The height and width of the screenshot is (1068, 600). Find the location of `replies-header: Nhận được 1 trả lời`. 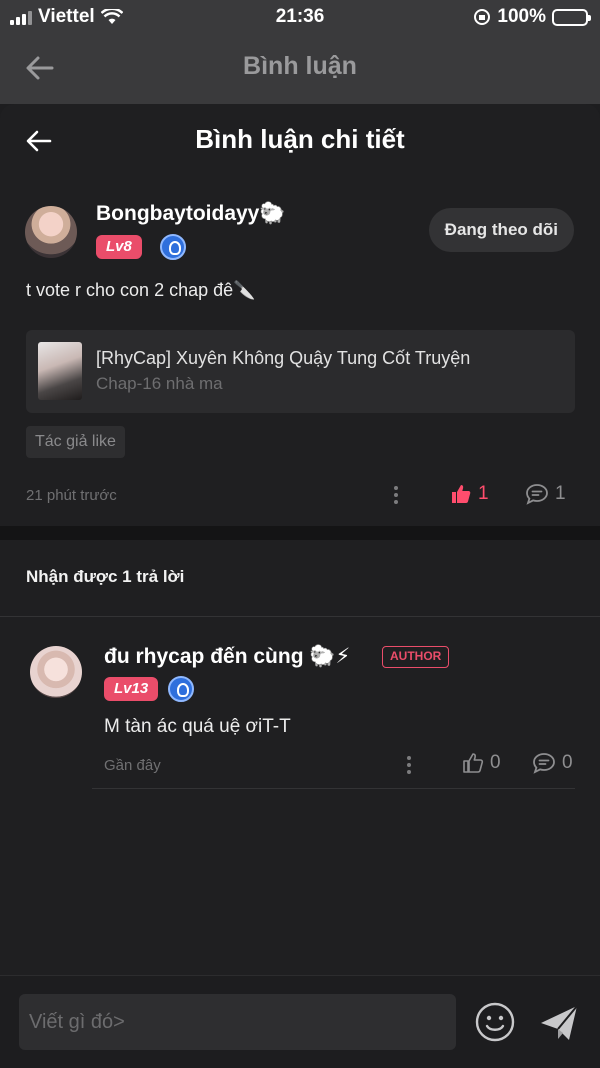

replies-header: Nhận được 1 trả lời is located at coordinates (105, 576).